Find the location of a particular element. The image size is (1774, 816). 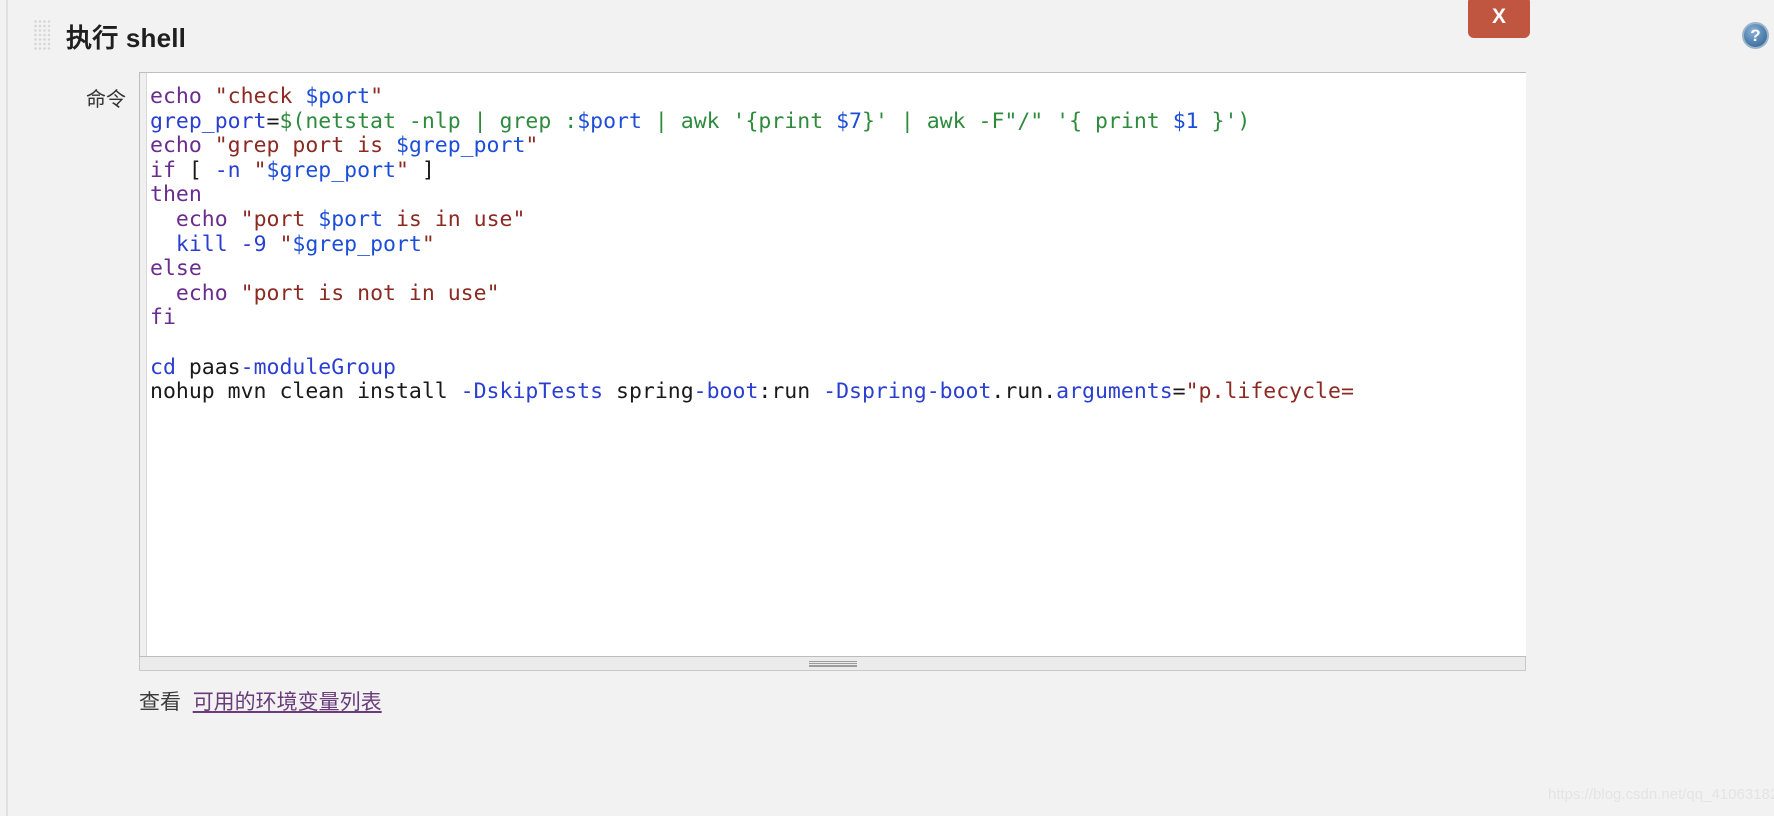

drag-dots-icon is located at coordinates (43, 35).